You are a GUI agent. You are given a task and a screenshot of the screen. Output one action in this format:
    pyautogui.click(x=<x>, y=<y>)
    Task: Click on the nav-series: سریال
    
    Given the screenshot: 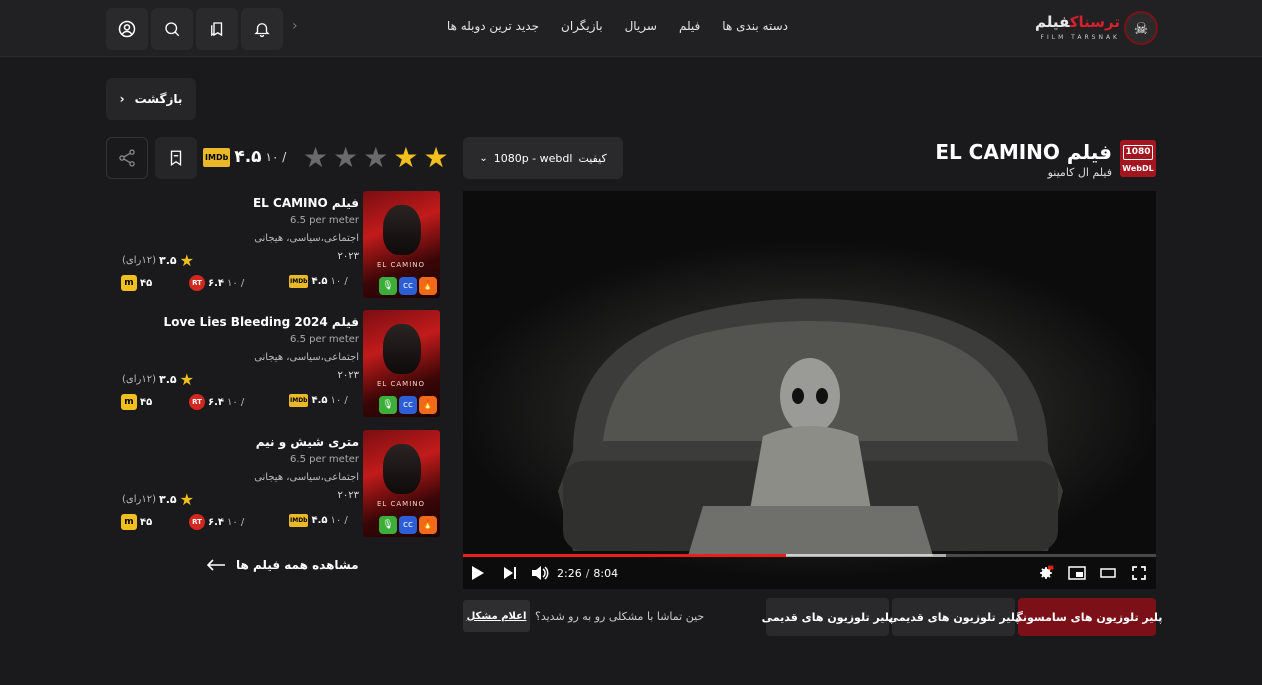 What is the action you would take?
    pyautogui.click(x=641, y=26)
    